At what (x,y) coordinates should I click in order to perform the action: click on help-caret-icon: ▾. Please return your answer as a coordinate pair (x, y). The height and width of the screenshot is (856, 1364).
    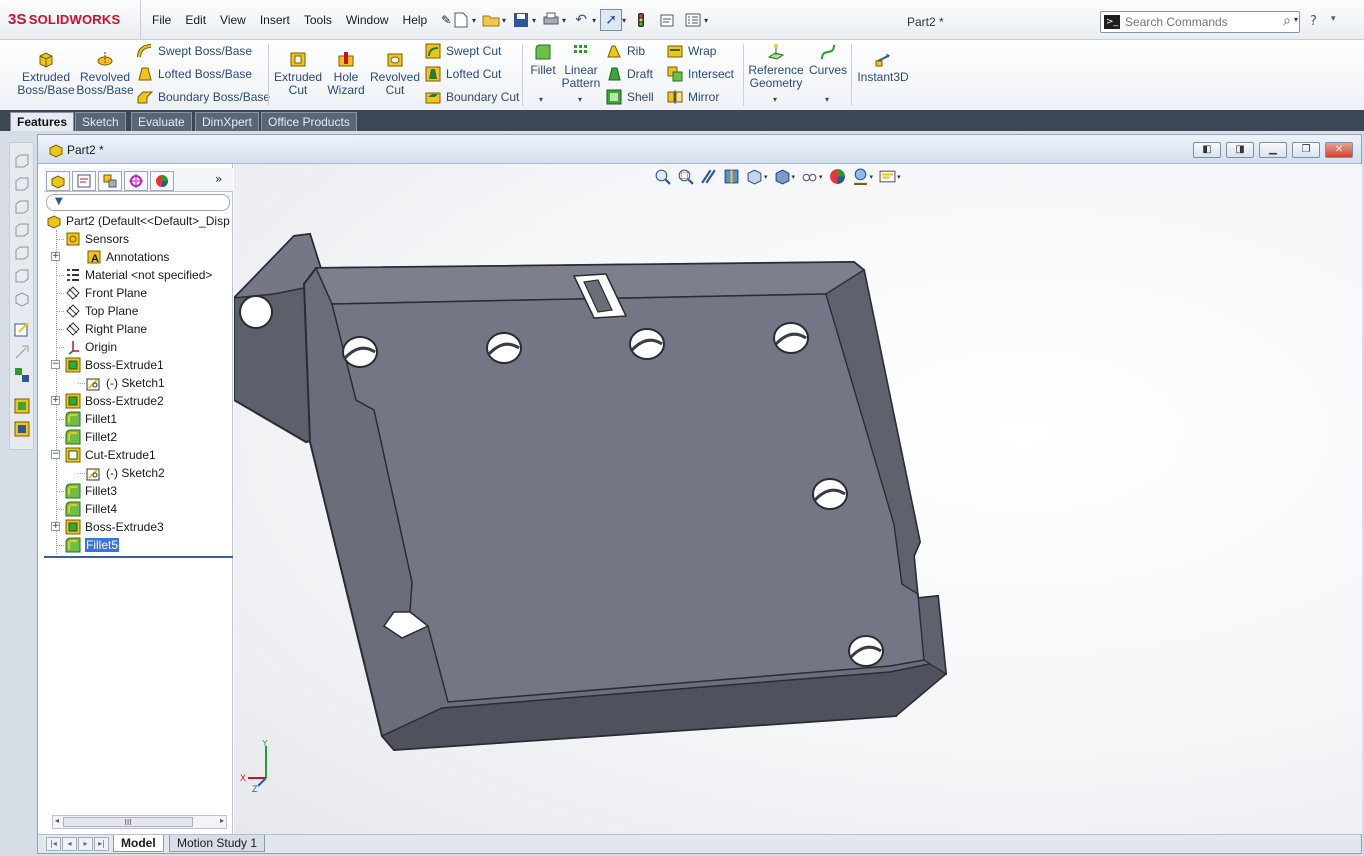
    Looking at the image, I should click on (1333, 19).